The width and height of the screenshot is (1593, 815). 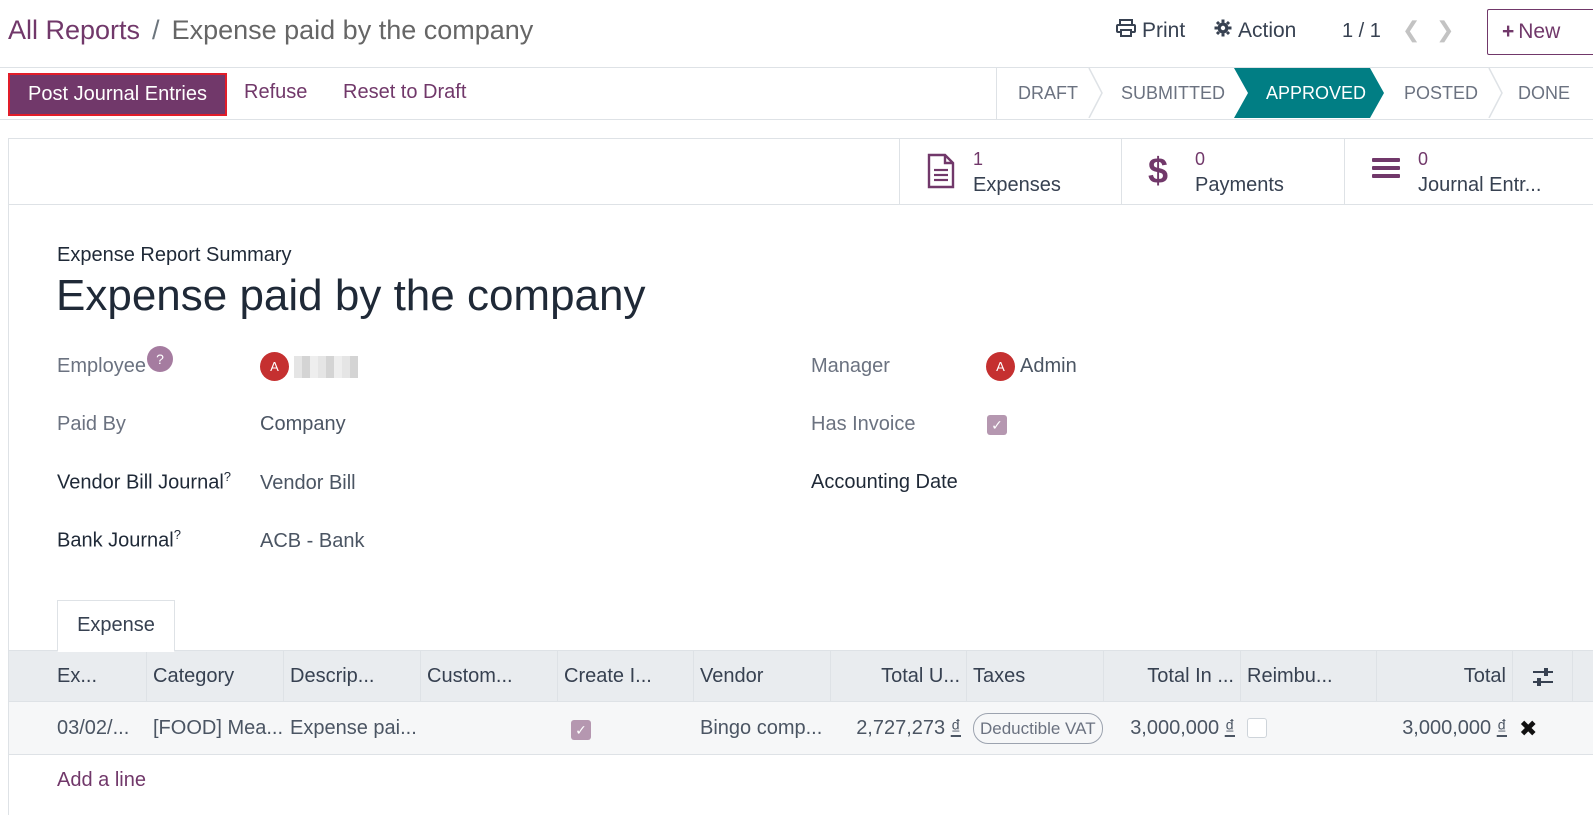 I want to click on has-invoice-checkbox: ✓, so click(x=997, y=425).